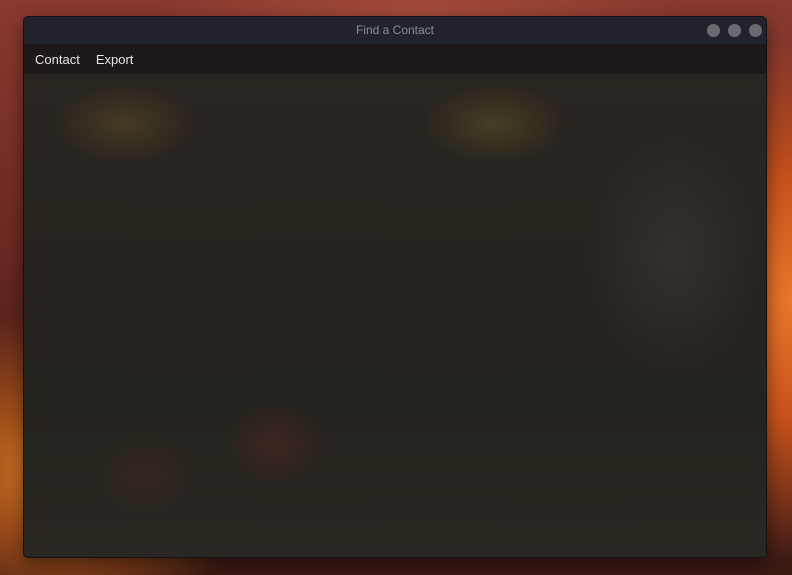 The width and height of the screenshot is (792, 575). What do you see at coordinates (395, 59) in the screenshot?
I see `menu-bar: Contact Export` at bounding box center [395, 59].